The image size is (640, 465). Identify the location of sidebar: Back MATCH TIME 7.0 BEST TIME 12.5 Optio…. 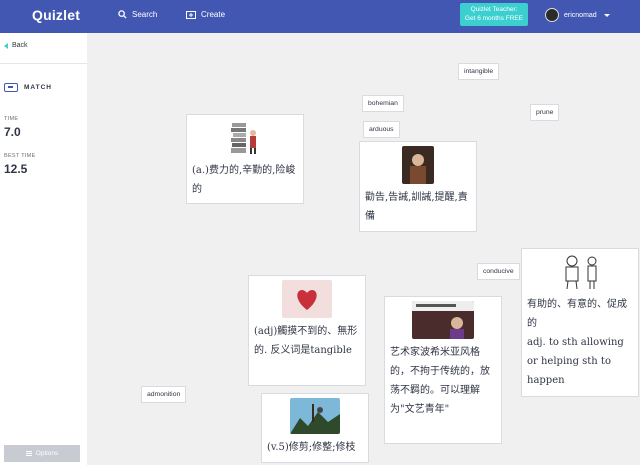
(43, 249).